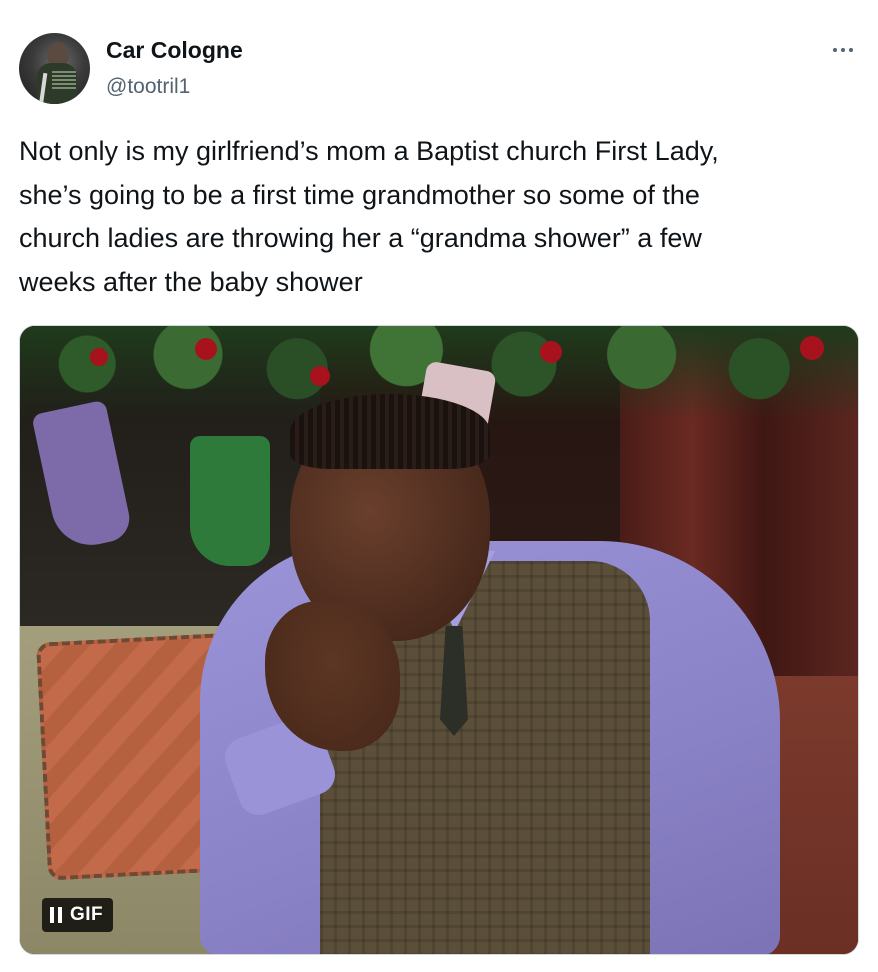 The image size is (878, 972). What do you see at coordinates (230, 501) in the screenshot?
I see `scene-stocking` at bounding box center [230, 501].